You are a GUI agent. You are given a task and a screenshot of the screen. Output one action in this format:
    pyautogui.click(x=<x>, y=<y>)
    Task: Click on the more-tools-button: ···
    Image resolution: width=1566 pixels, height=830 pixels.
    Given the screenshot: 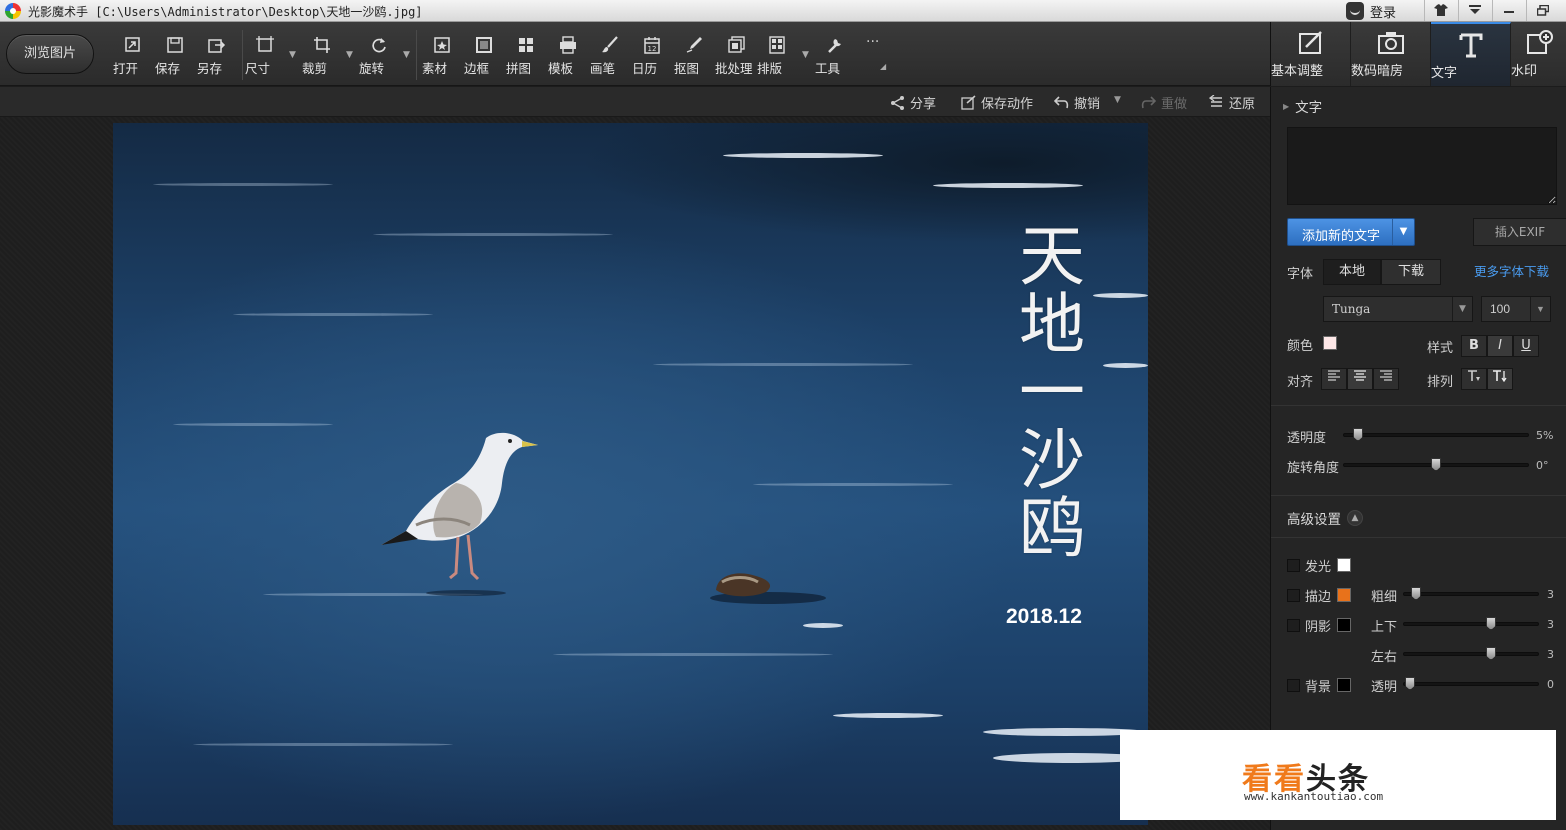 What is the action you would take?
    pyautogui.click(x=872, y=42)
    